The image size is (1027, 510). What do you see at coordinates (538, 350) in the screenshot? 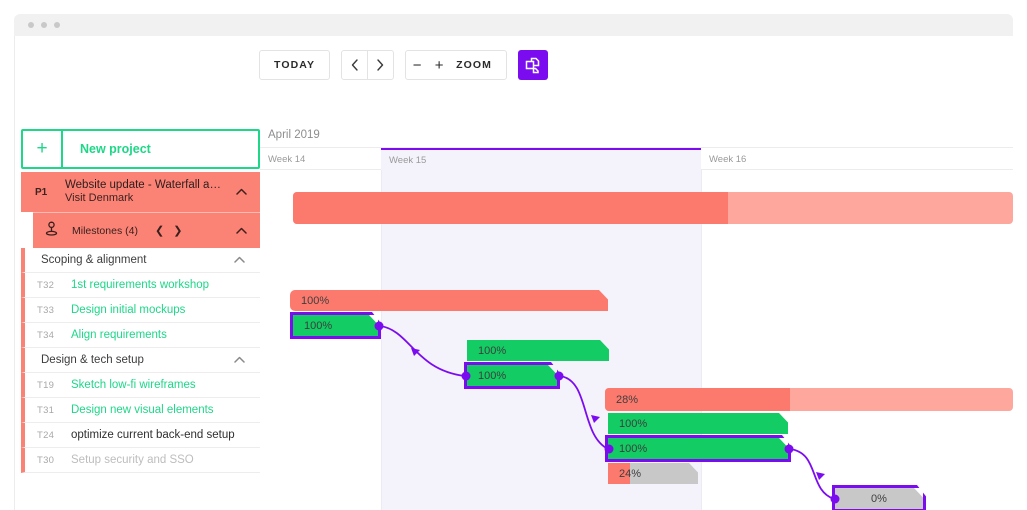
I see `bar-group-green: 100%` at bounding box center [538, 350].